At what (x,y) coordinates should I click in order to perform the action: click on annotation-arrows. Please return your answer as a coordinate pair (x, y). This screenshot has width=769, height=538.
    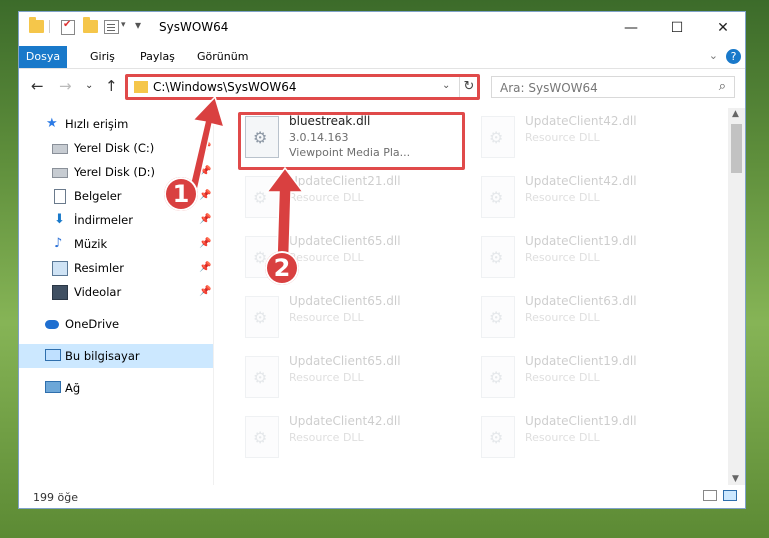
    Looking at the image, I should click on (246, 177).